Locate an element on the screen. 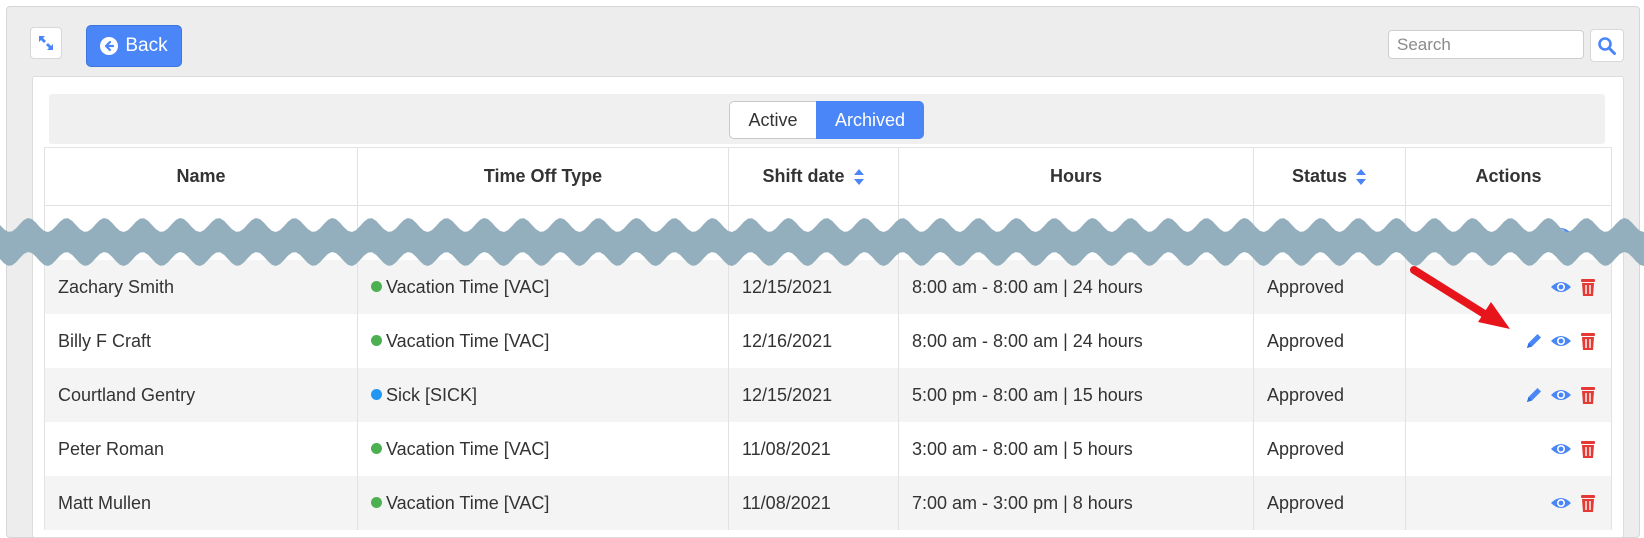 This screenshot has width=1644, height=538. cell-hours: 5:00 pm - 8:00 am | 15 hours is located at coordinates (1076, 395).